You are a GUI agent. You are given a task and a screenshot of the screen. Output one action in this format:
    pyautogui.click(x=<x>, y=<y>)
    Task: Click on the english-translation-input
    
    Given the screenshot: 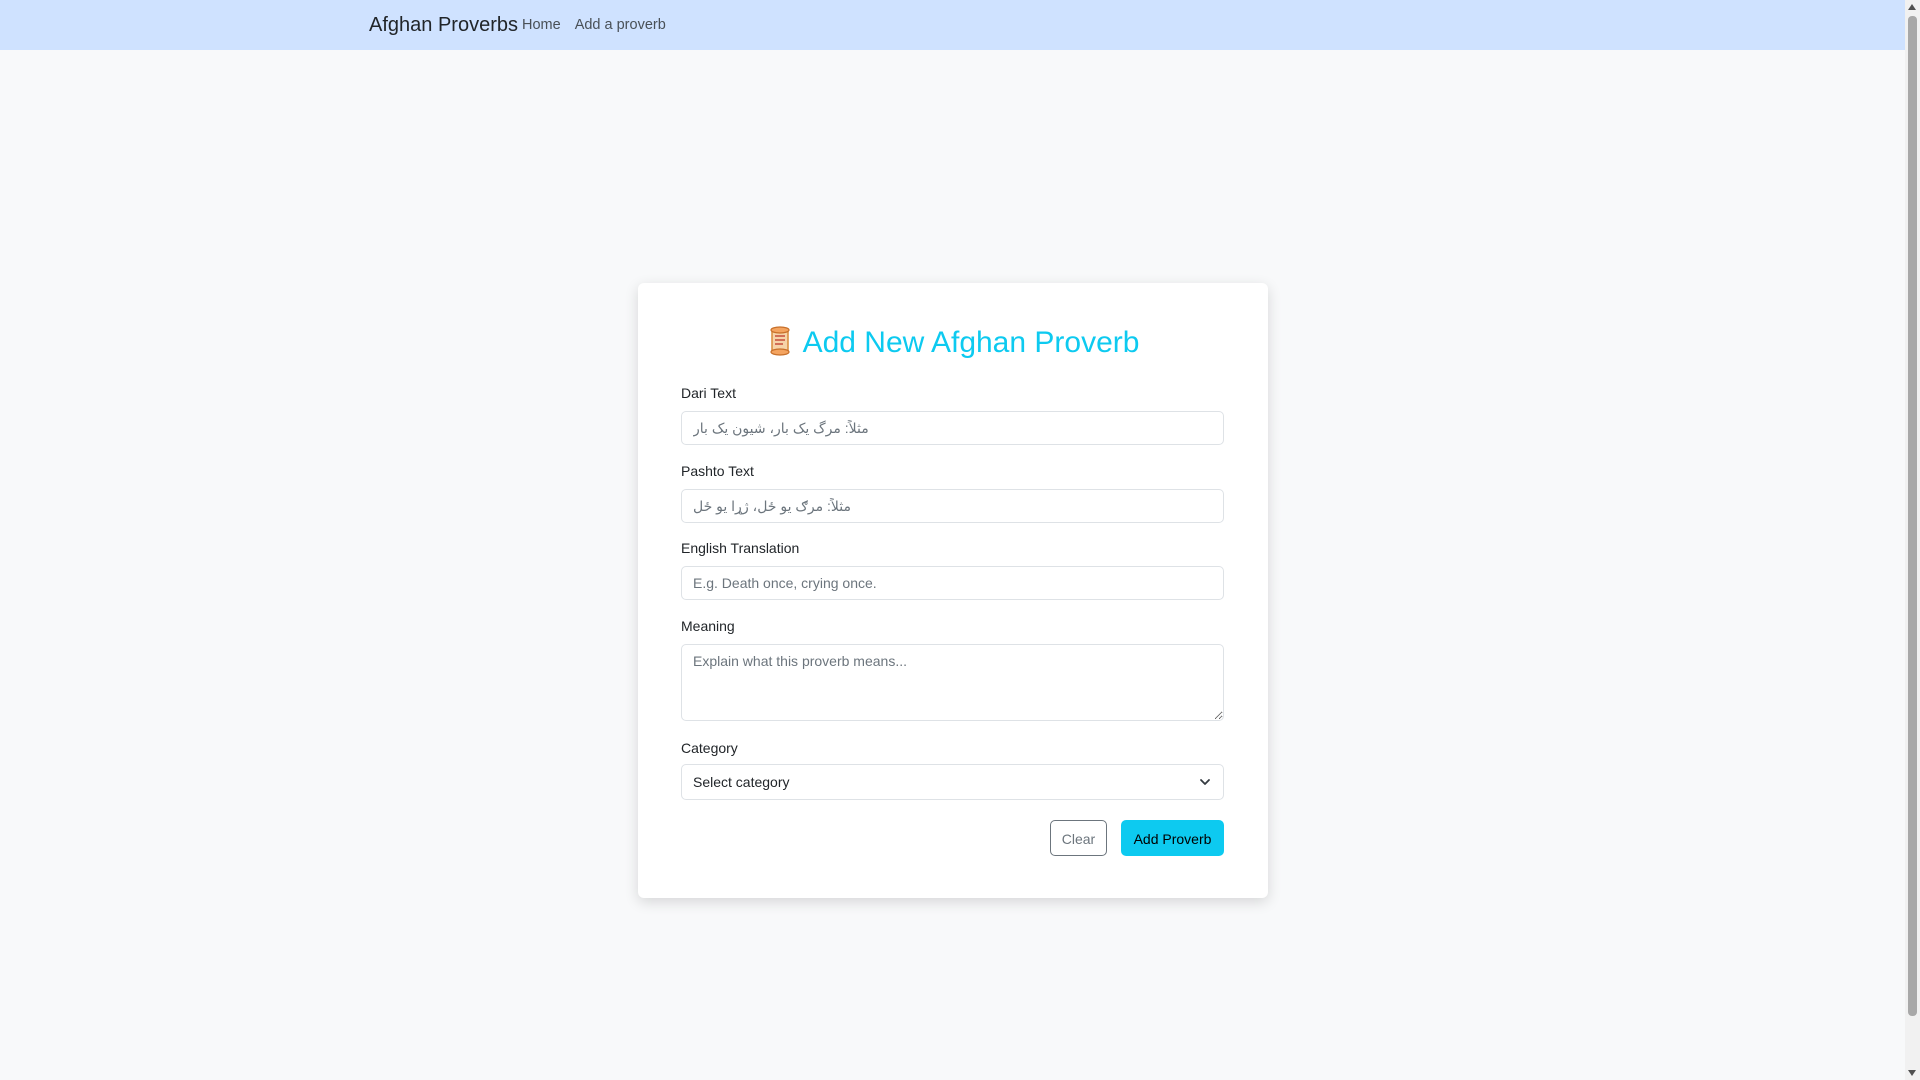 What is the action you would take?
    pyautogui.click(x=952, y=583)
    